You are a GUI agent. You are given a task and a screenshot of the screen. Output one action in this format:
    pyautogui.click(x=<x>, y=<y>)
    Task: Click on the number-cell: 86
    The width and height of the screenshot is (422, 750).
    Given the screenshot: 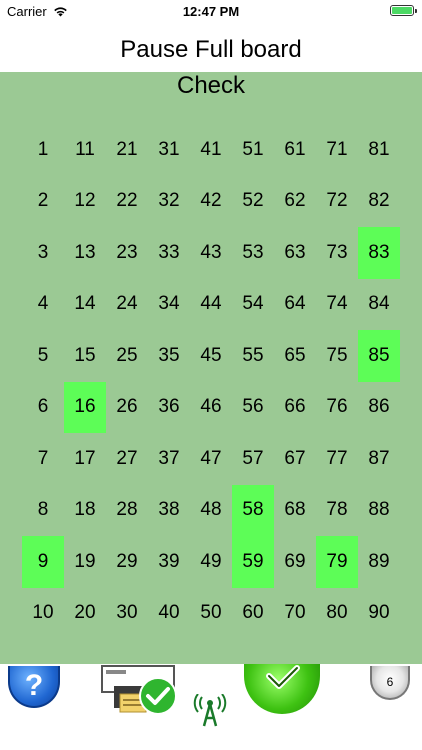 What is the action you would take?
    pyautogui.click(x=379, y=408)
    